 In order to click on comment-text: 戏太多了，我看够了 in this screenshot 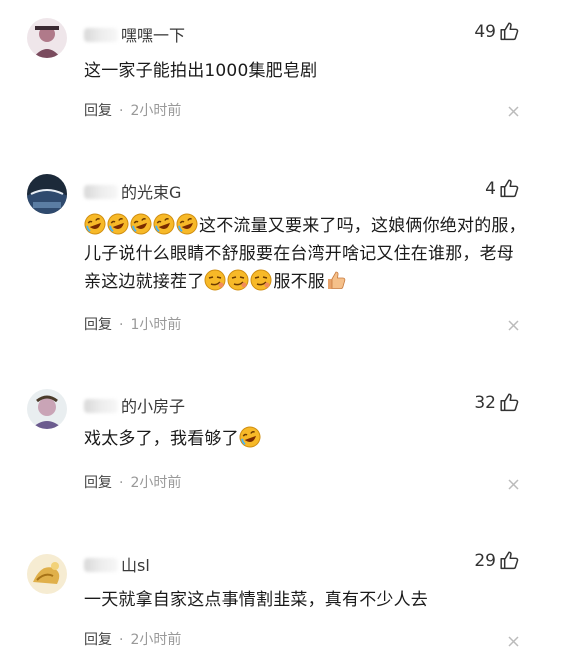, I will do `click(306, 439)`.